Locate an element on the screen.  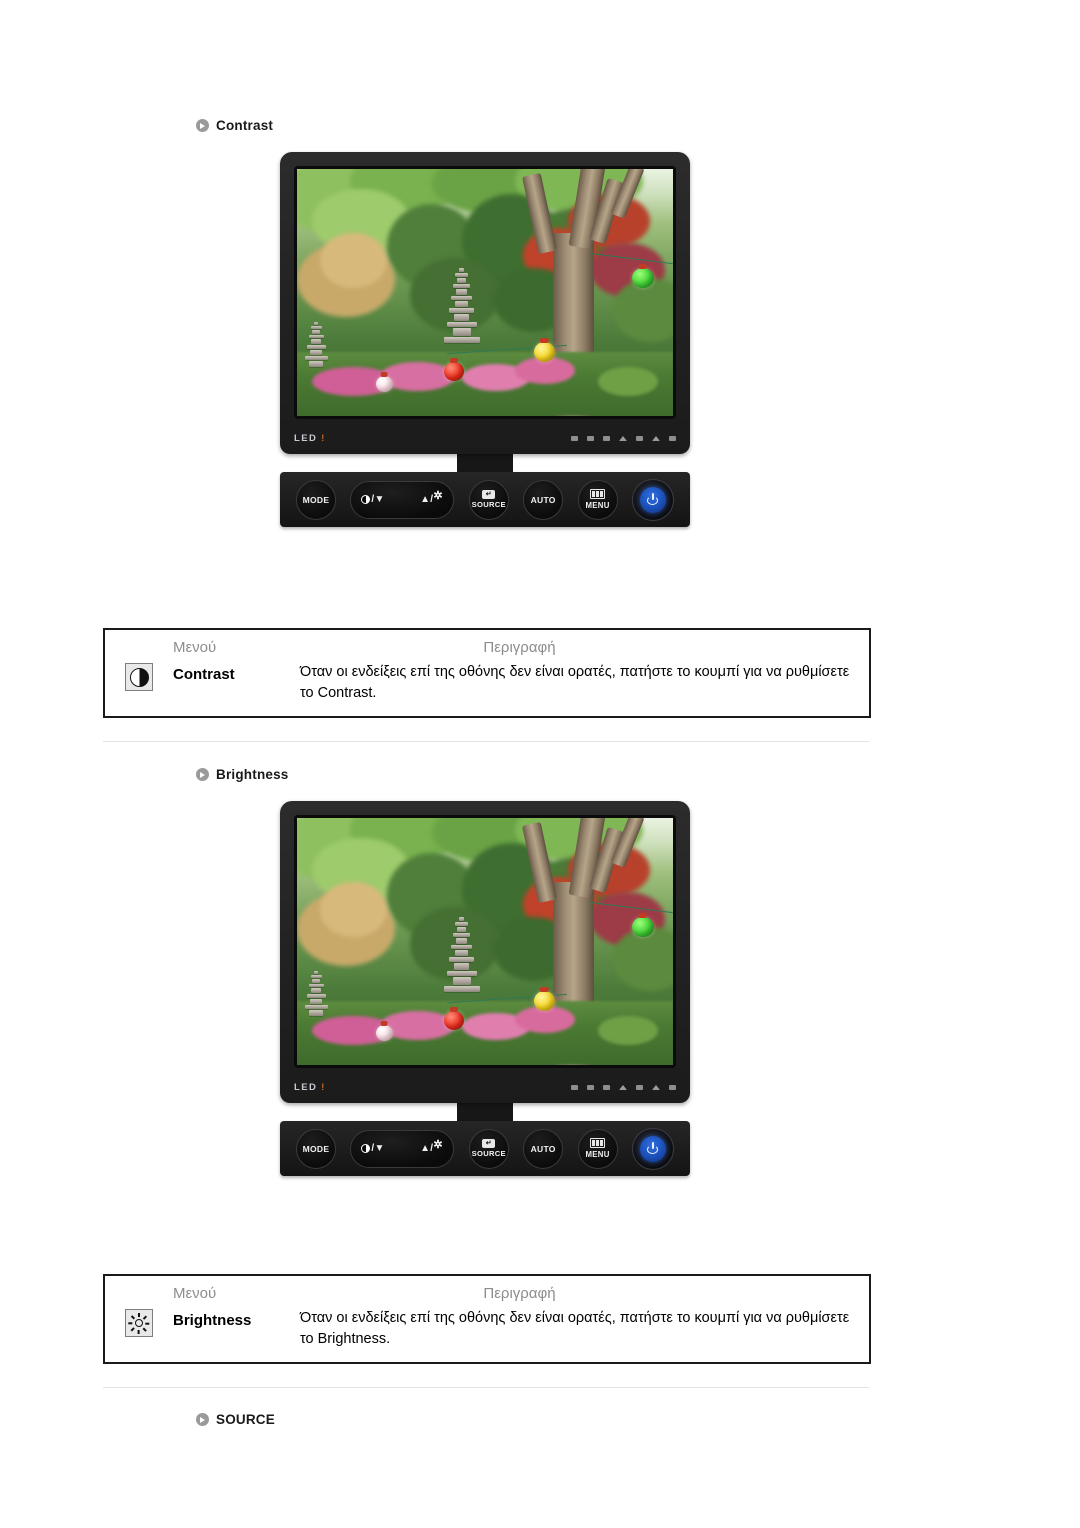
contrast-icon is located at coordinates (139, 677).